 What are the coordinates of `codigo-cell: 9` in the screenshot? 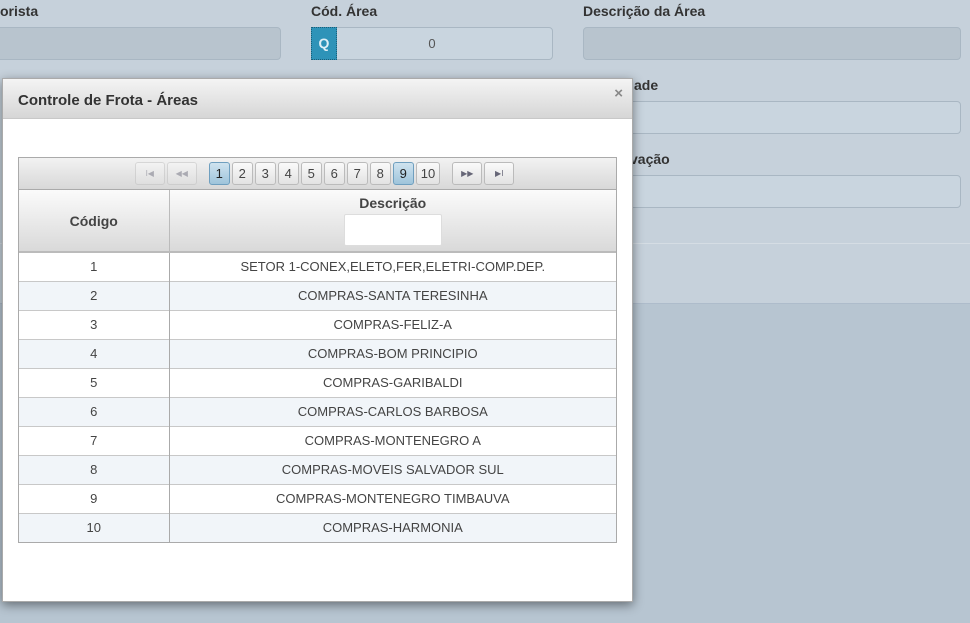 It's located at (94, 498).